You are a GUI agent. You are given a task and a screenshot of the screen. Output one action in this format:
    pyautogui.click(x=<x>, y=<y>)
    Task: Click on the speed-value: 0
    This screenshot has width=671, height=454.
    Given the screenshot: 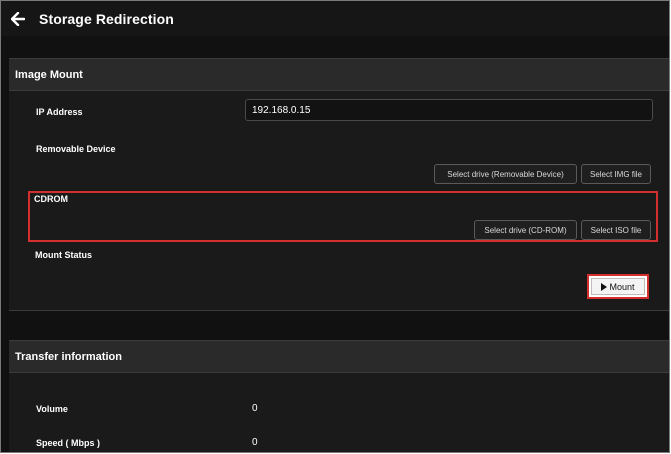 What is the action you would take?
    pyautogui.click(x=255, y=442)
    